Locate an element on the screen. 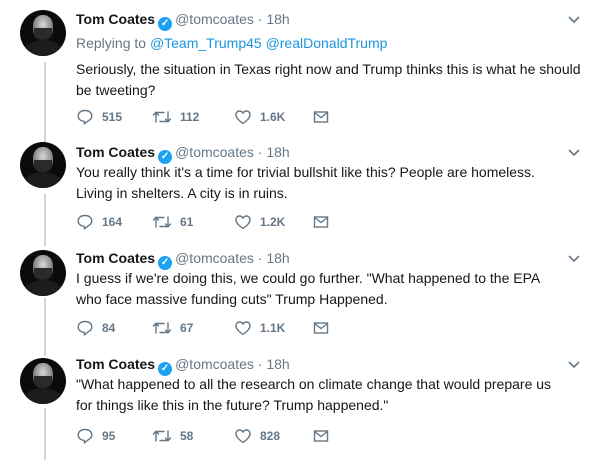  reply-button: 95 is located at coordinates (95, 436).